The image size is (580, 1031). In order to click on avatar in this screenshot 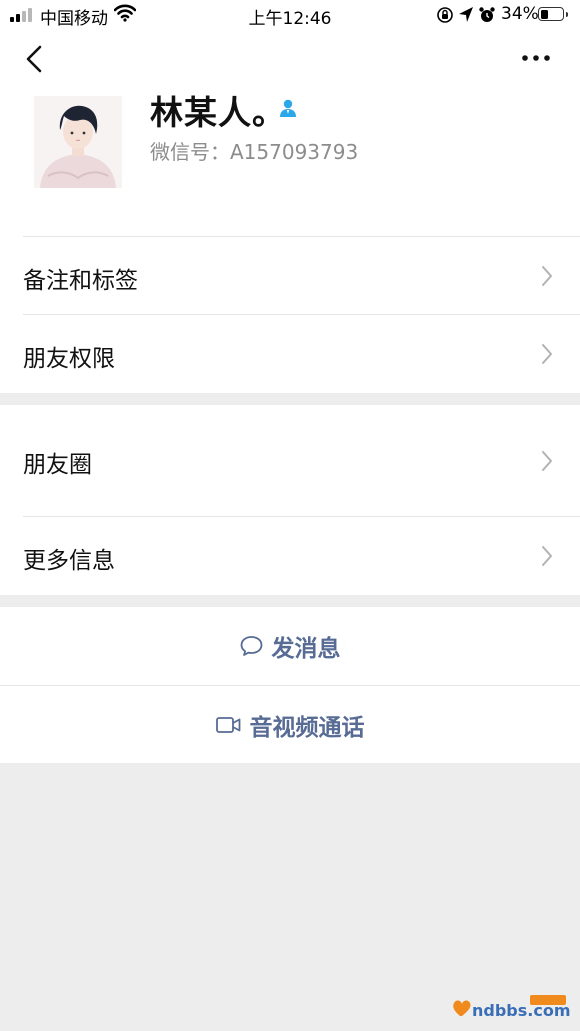, I will do `click(78, 142)`.